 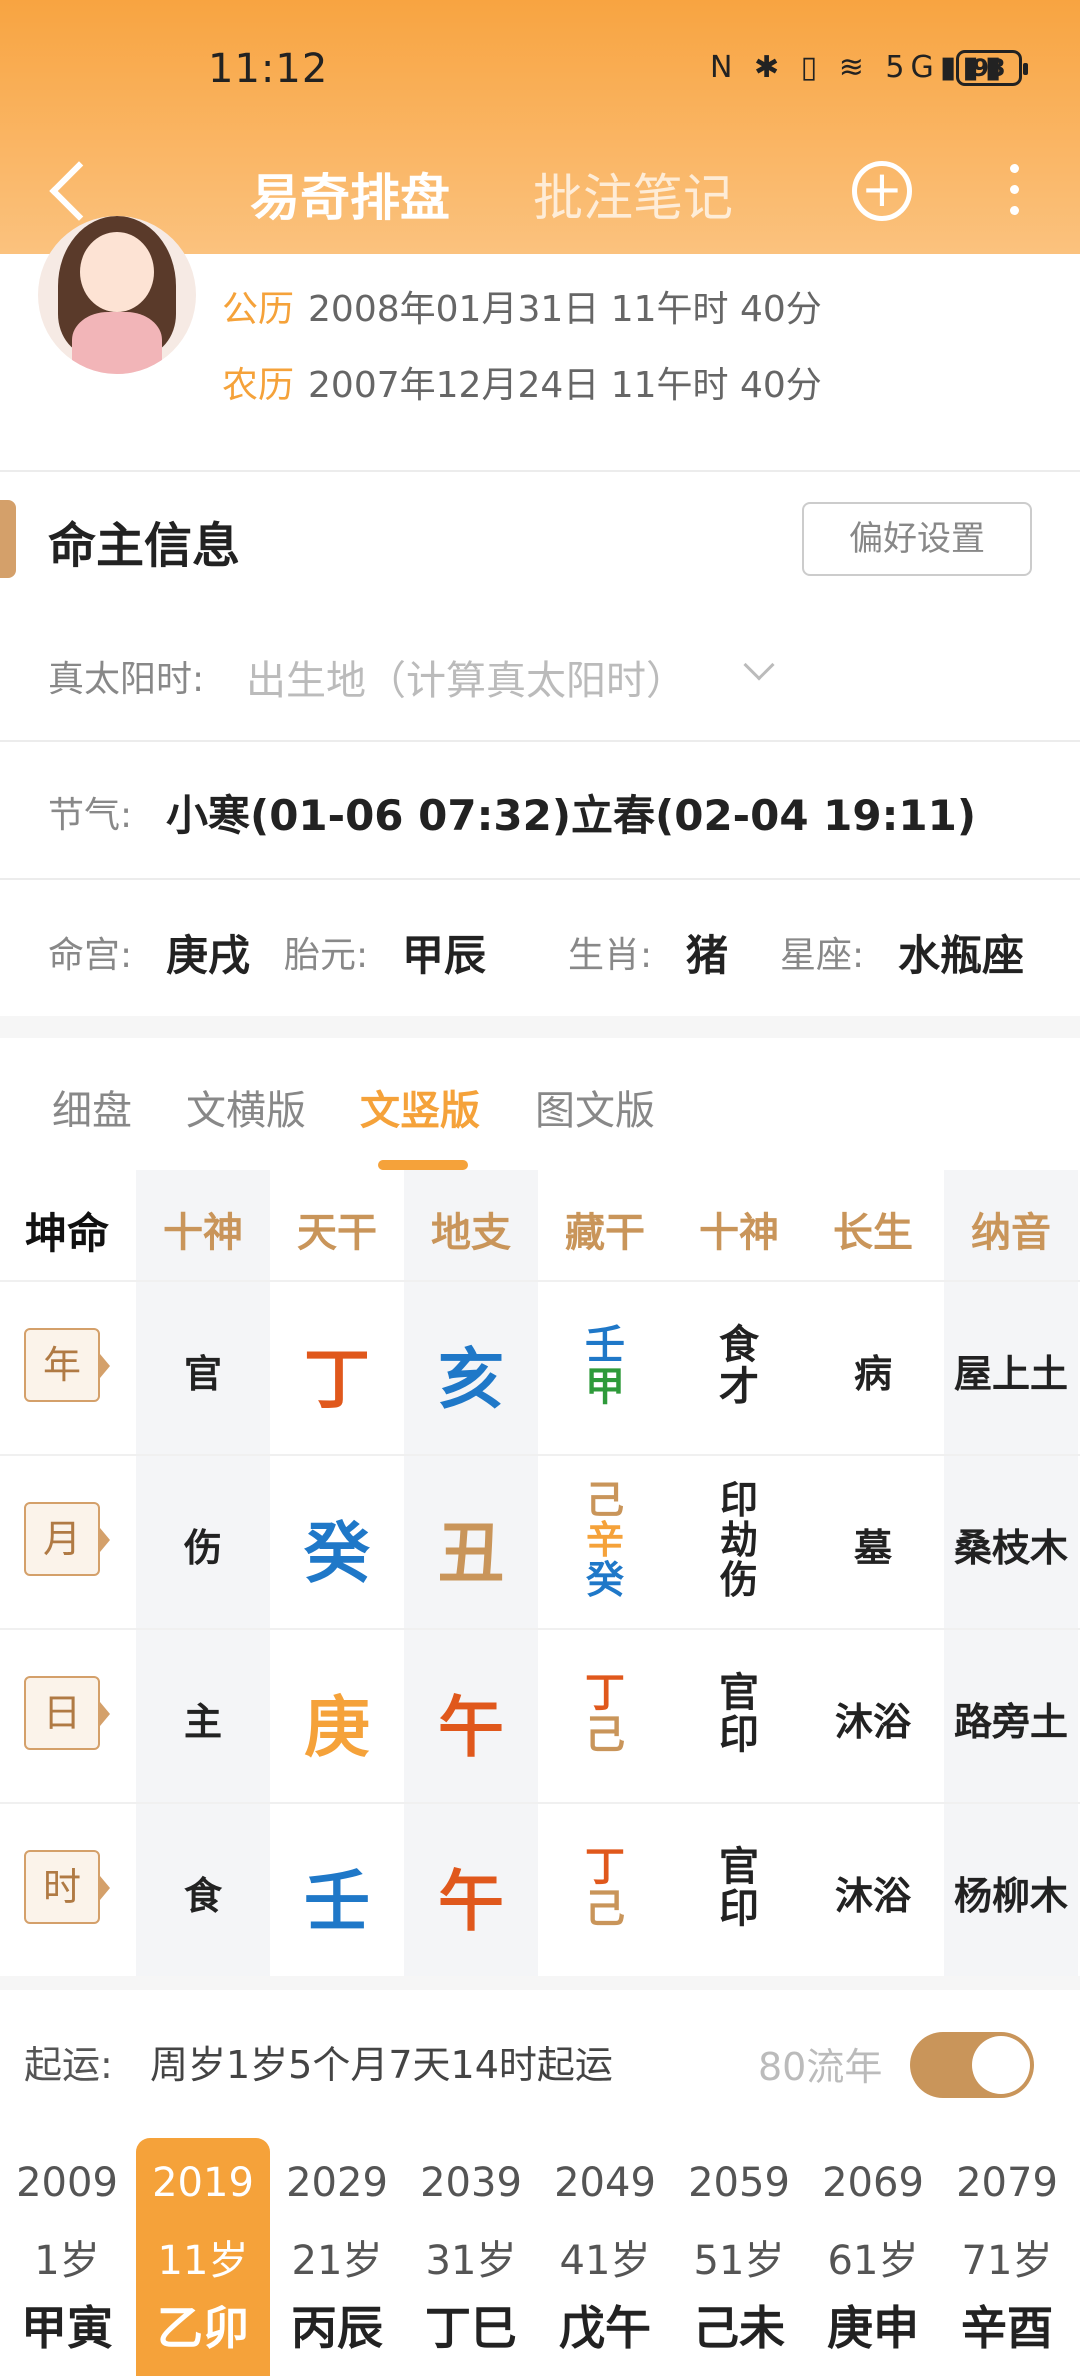 What do you see at coordinates (67, 1365) in the screenshot?
I see `pillar-label: 年` at bounding box center [67, 1365].